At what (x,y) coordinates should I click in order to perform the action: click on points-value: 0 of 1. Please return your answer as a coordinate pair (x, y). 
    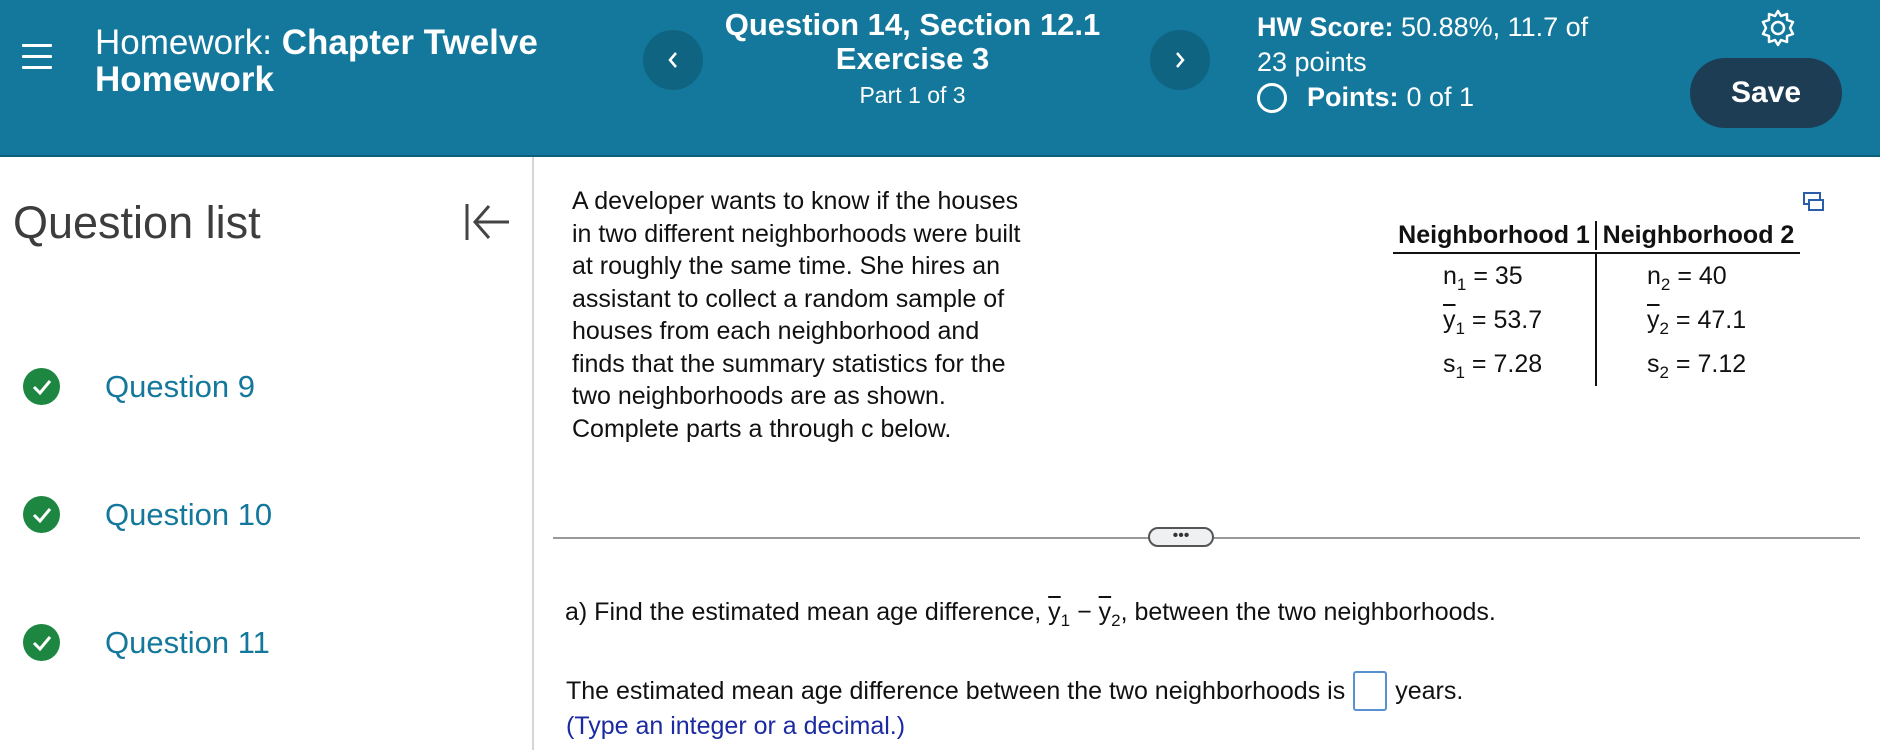
    Looking at the image, I should click on (1440, 97).